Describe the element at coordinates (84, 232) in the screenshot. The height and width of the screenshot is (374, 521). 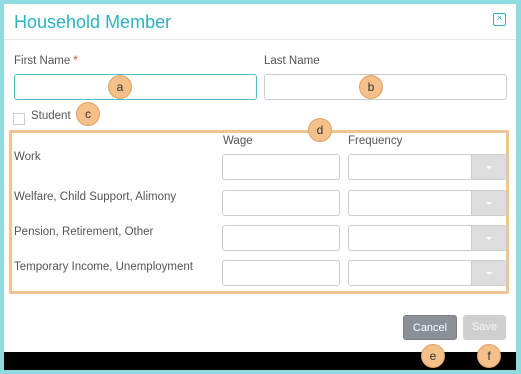
I see `income-row-label: Pension, Retirement, Other` at that location.